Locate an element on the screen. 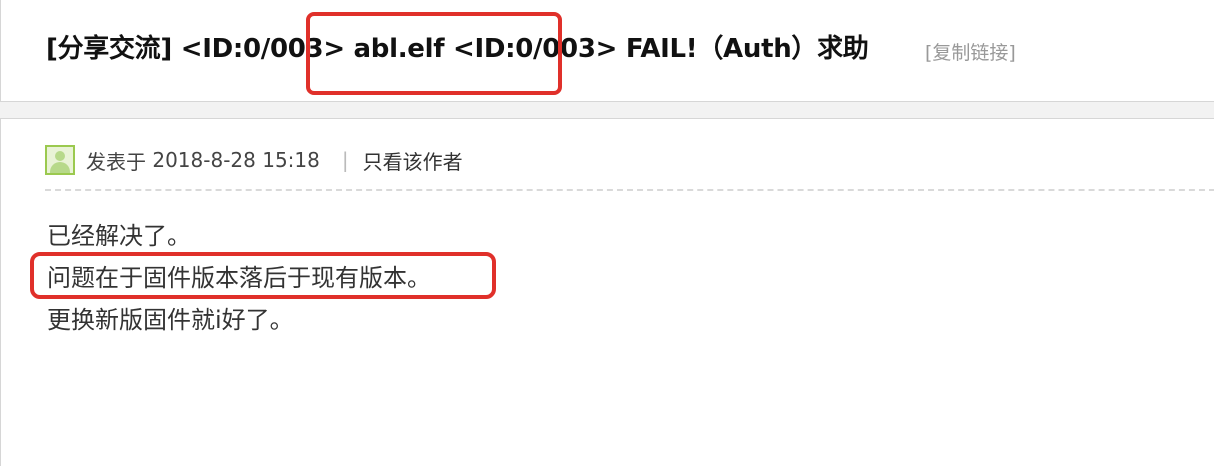 Image resolution: width=1214 pixels, height=466 pixels. author-only-link: 只看该作者 is located at coordinates (413, 160).